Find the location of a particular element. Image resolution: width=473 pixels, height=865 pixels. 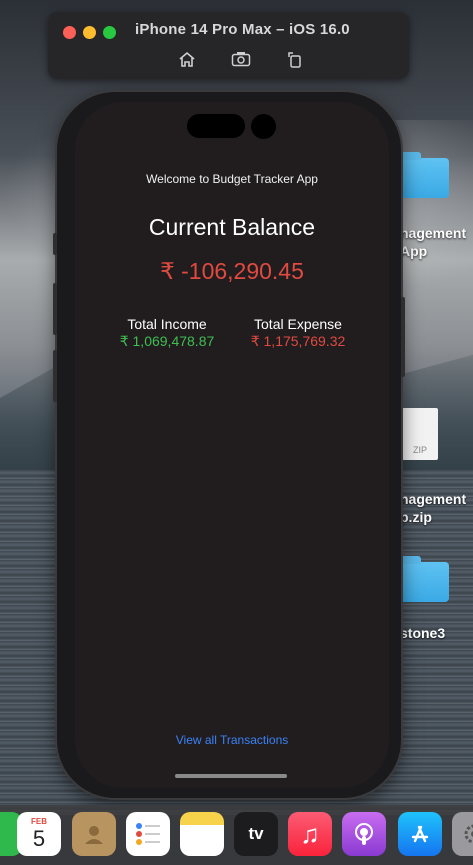

close-window-button is located at coordinates (69, 32).